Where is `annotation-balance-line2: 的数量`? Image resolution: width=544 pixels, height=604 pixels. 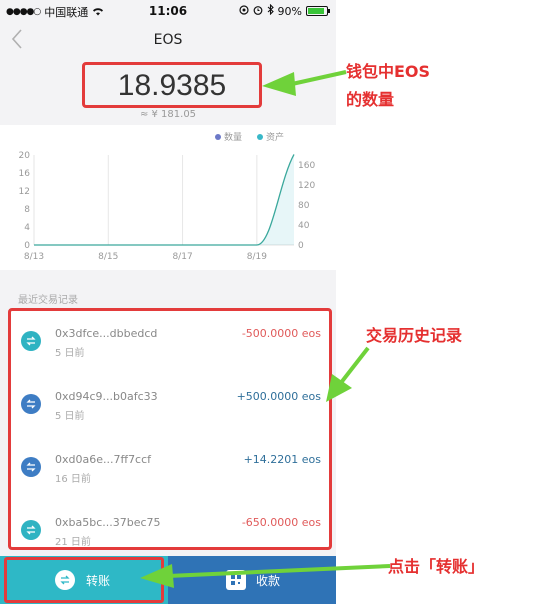 annotation-balance-line2: 的数量 is located at coordinates (370, 99).